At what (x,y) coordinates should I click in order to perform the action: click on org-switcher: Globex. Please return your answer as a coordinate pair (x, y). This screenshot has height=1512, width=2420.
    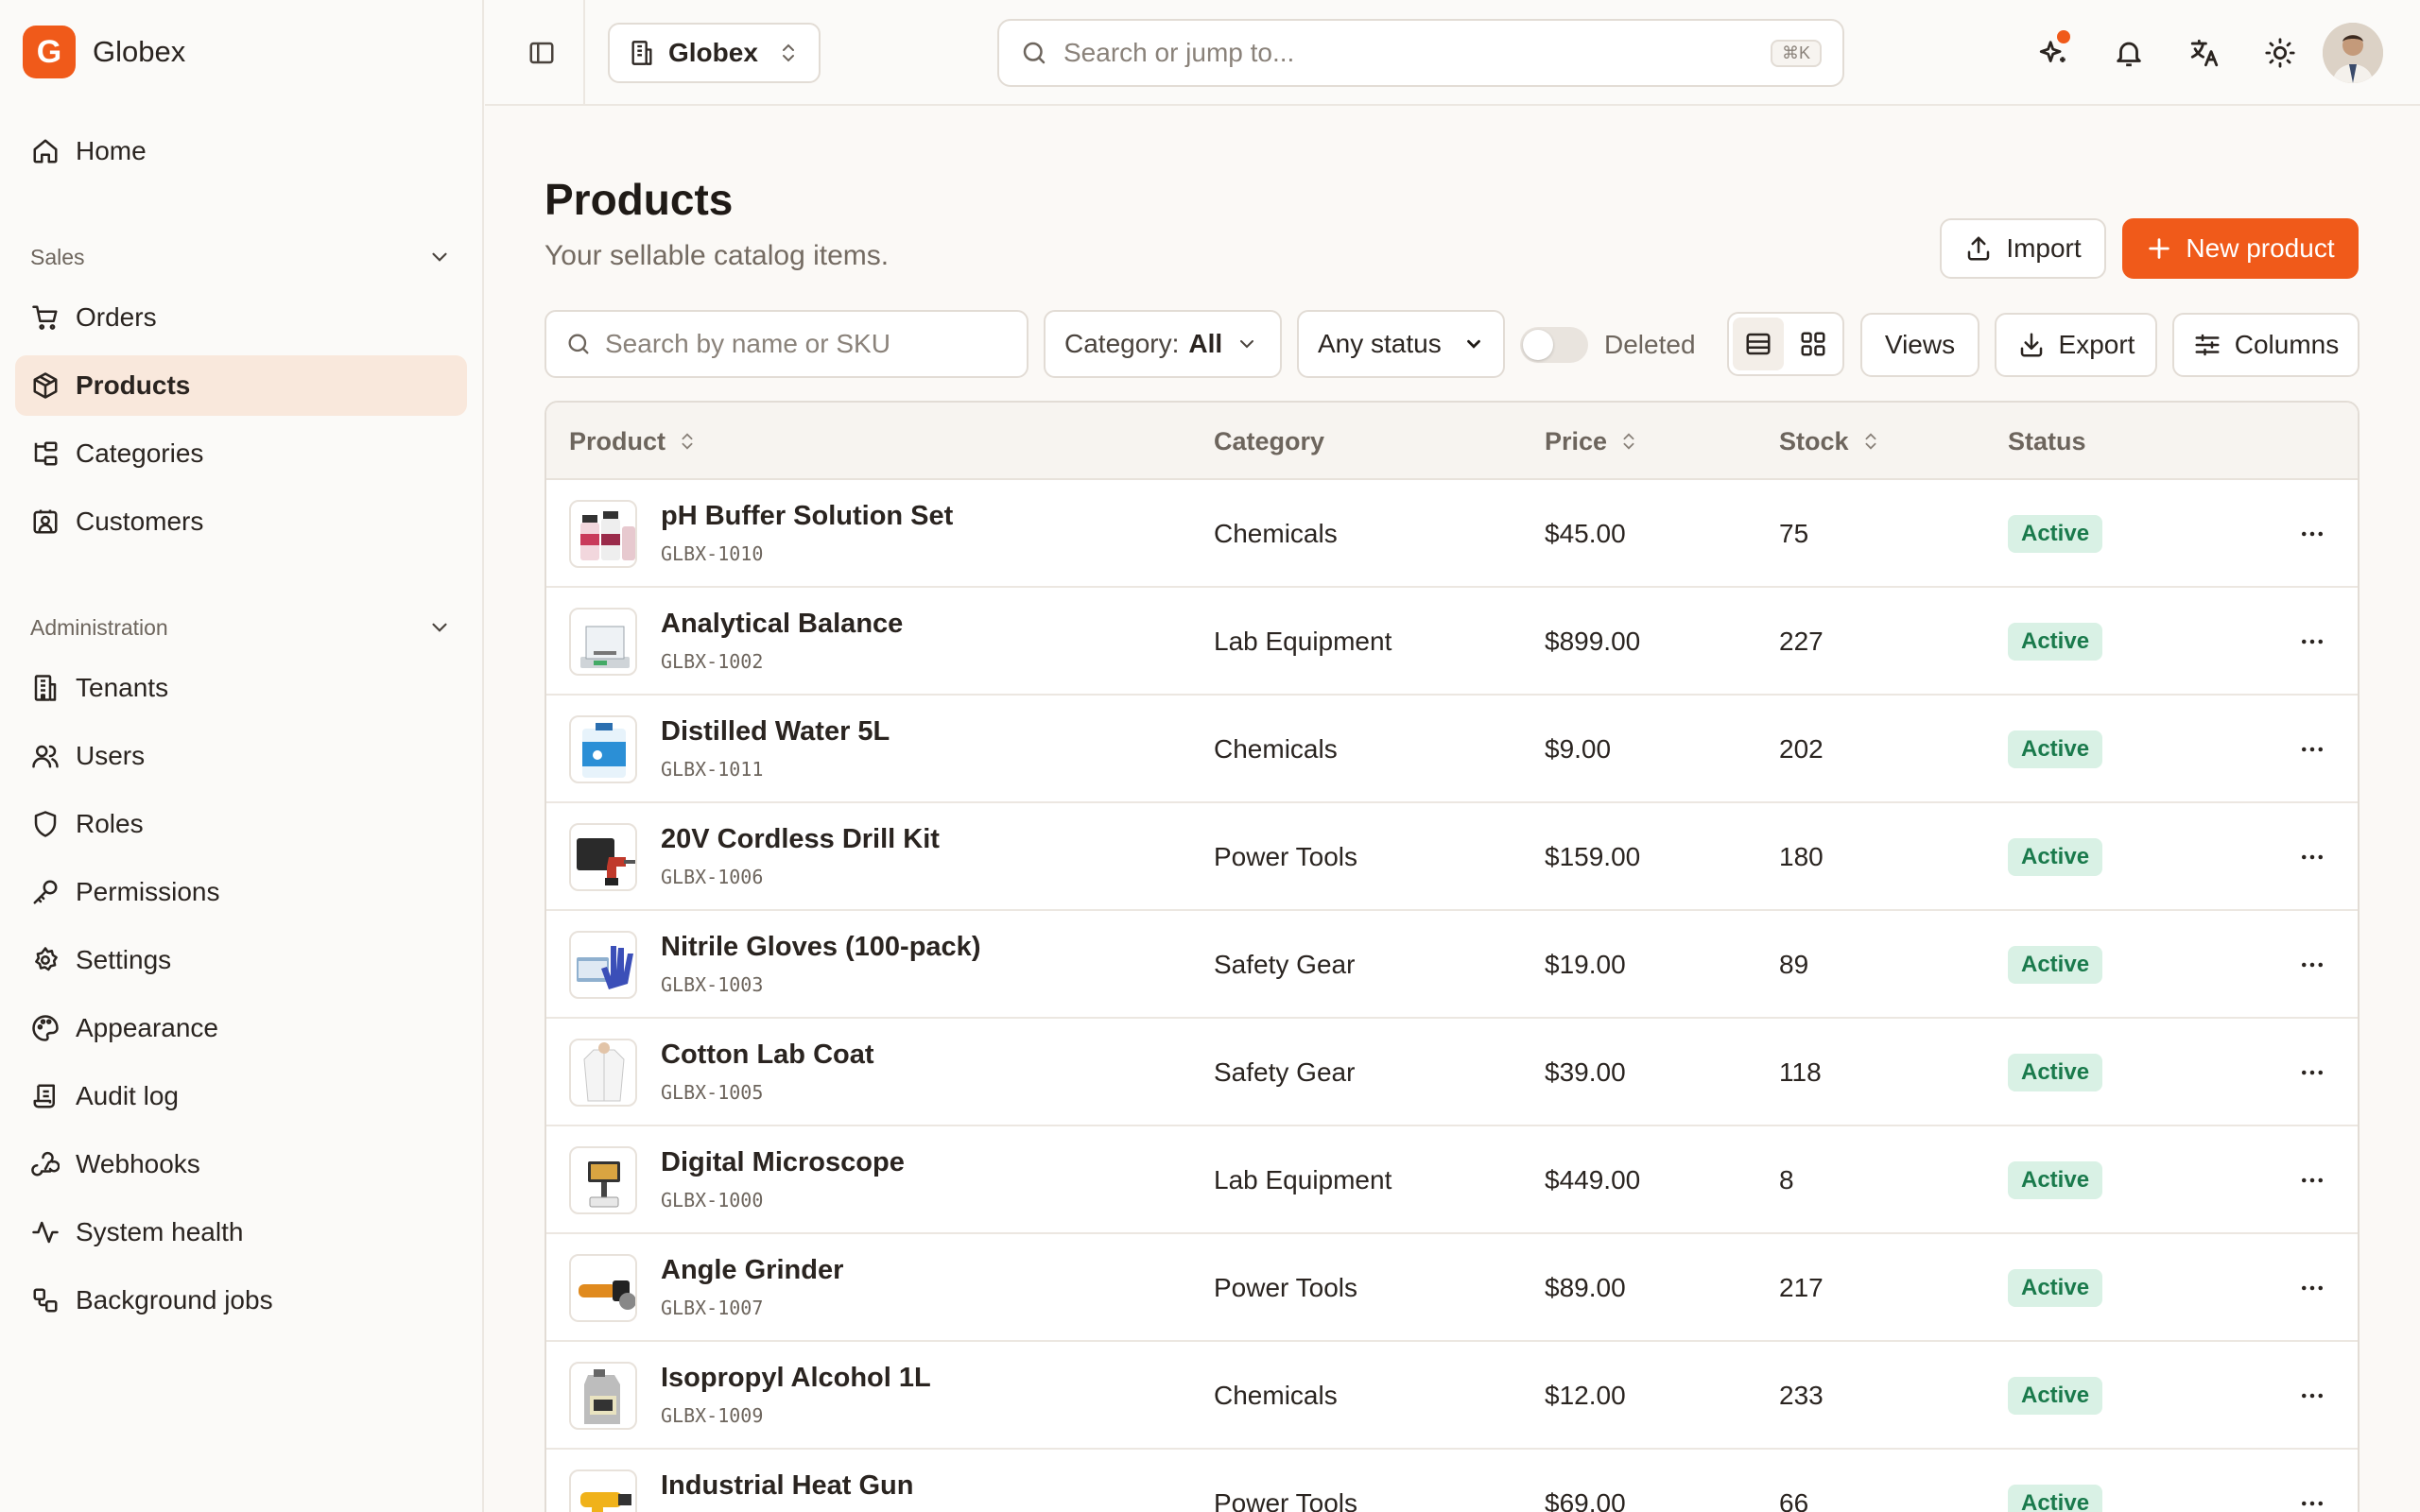
    Looking at the image, I should click on (714, 53).